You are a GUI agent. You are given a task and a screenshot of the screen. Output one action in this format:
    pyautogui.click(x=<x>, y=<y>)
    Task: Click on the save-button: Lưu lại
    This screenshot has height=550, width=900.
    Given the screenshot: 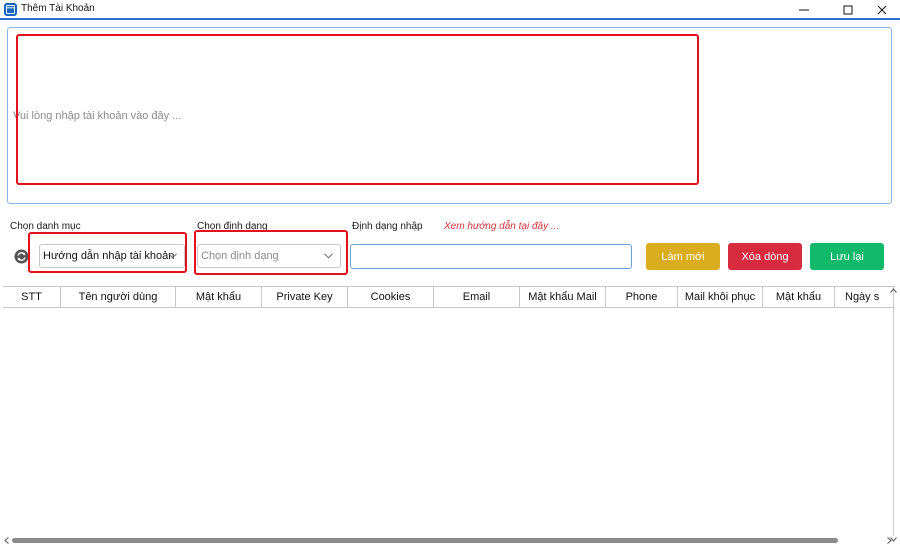 What is the action you would take?
    pyautogui.click(x=847, y=256)
    